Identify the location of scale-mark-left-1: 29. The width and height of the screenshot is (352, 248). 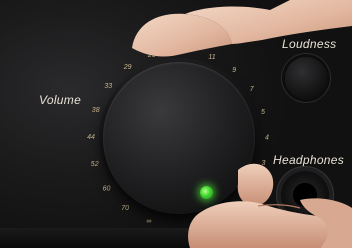
(127, 67).